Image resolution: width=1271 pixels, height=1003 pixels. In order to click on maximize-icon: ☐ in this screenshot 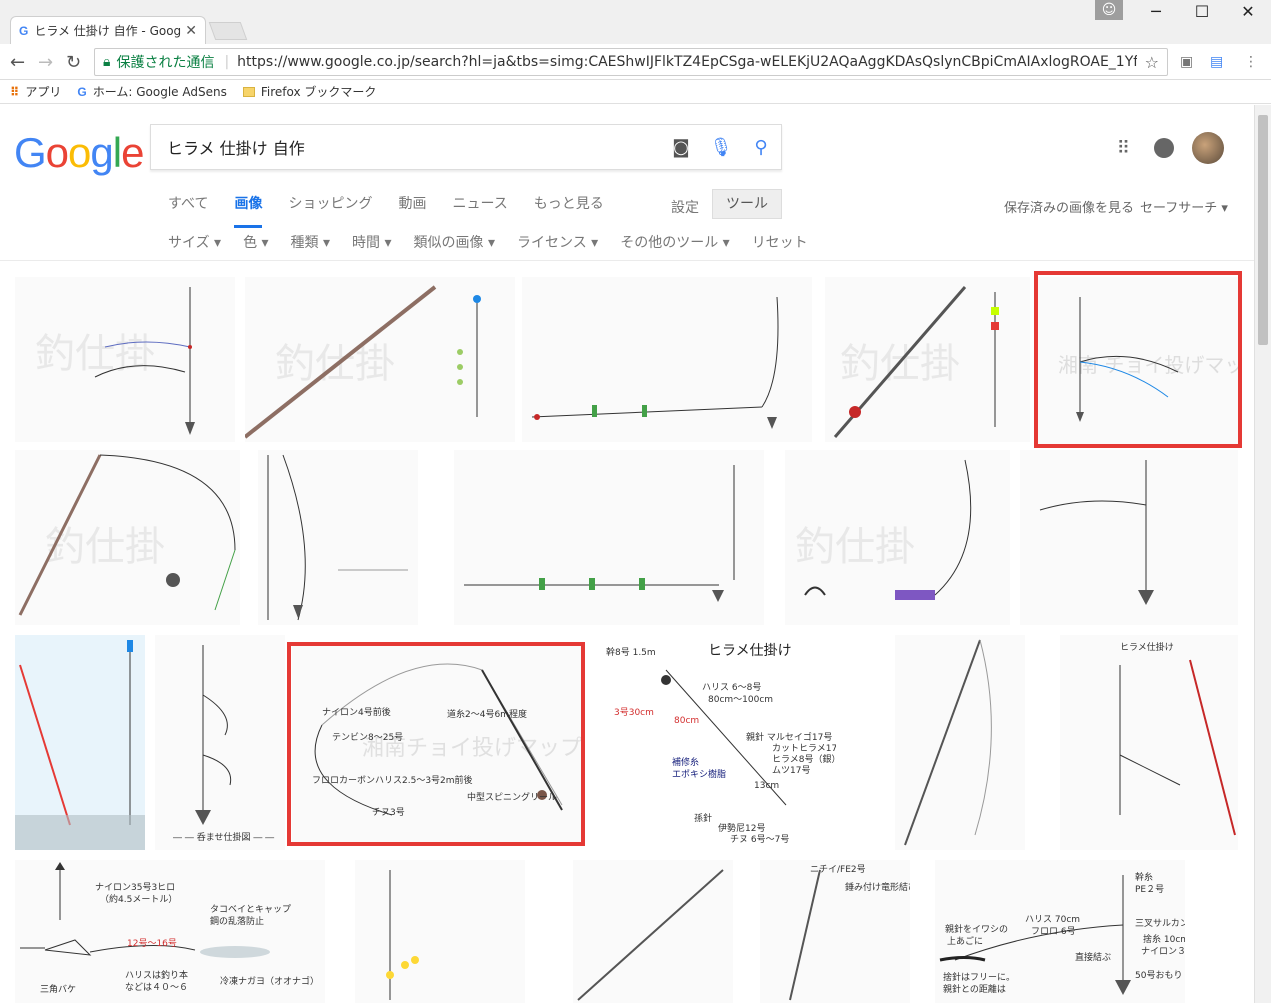, I will do `click(1202, 14)`.